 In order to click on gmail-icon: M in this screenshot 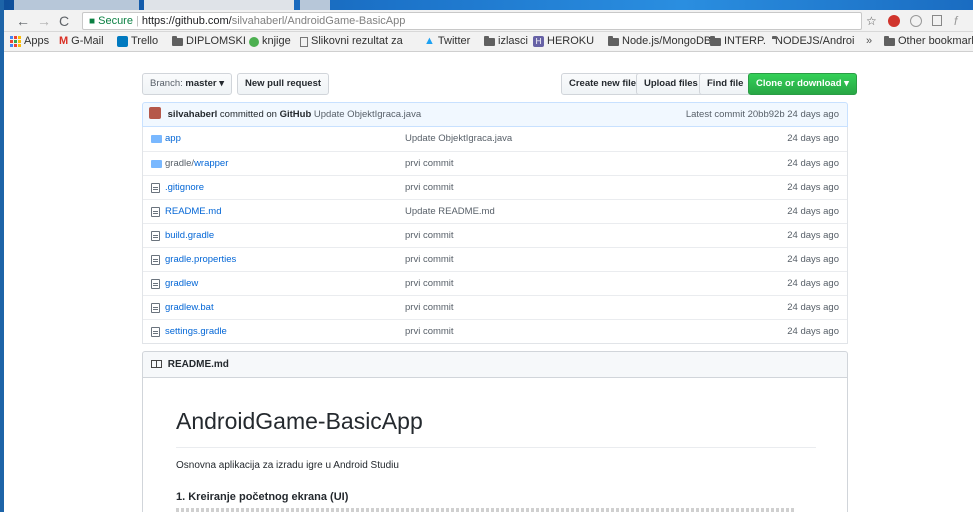, I will do `click(64, 41)`.